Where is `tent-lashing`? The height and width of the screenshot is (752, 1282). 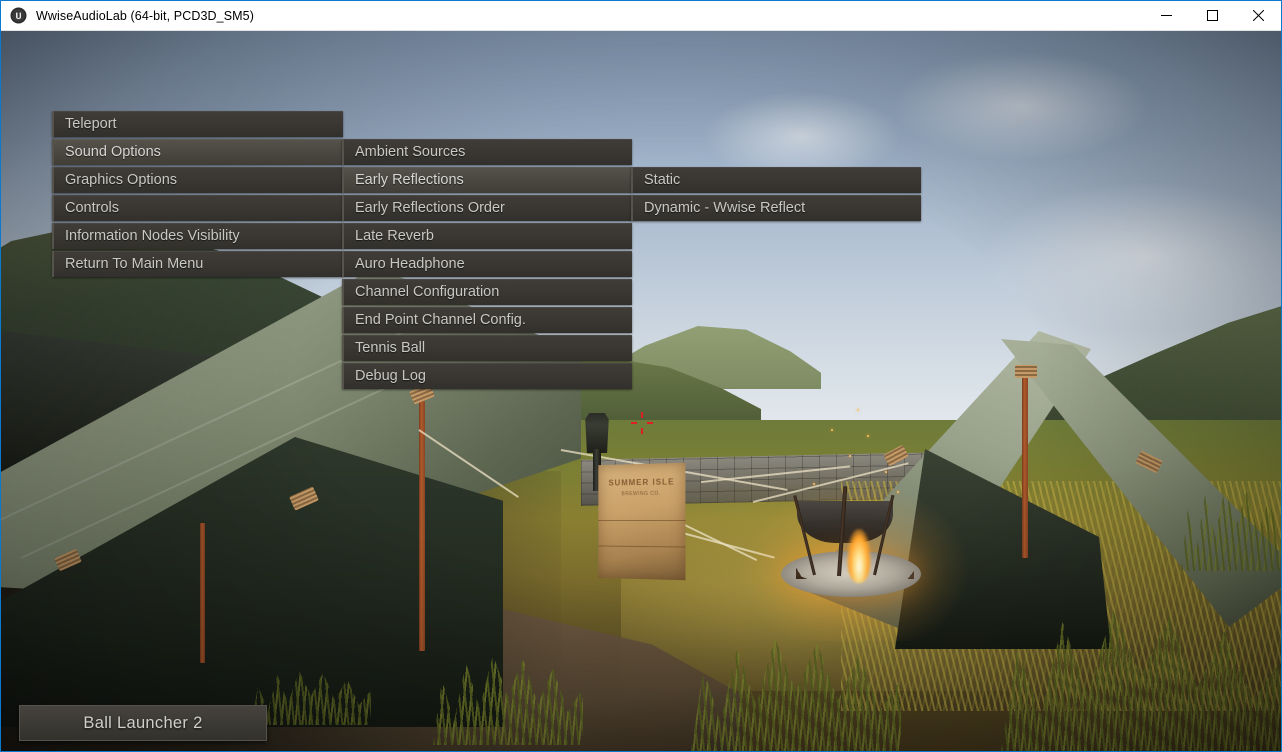
tent-lashing is located at coordinates (1026, 371).